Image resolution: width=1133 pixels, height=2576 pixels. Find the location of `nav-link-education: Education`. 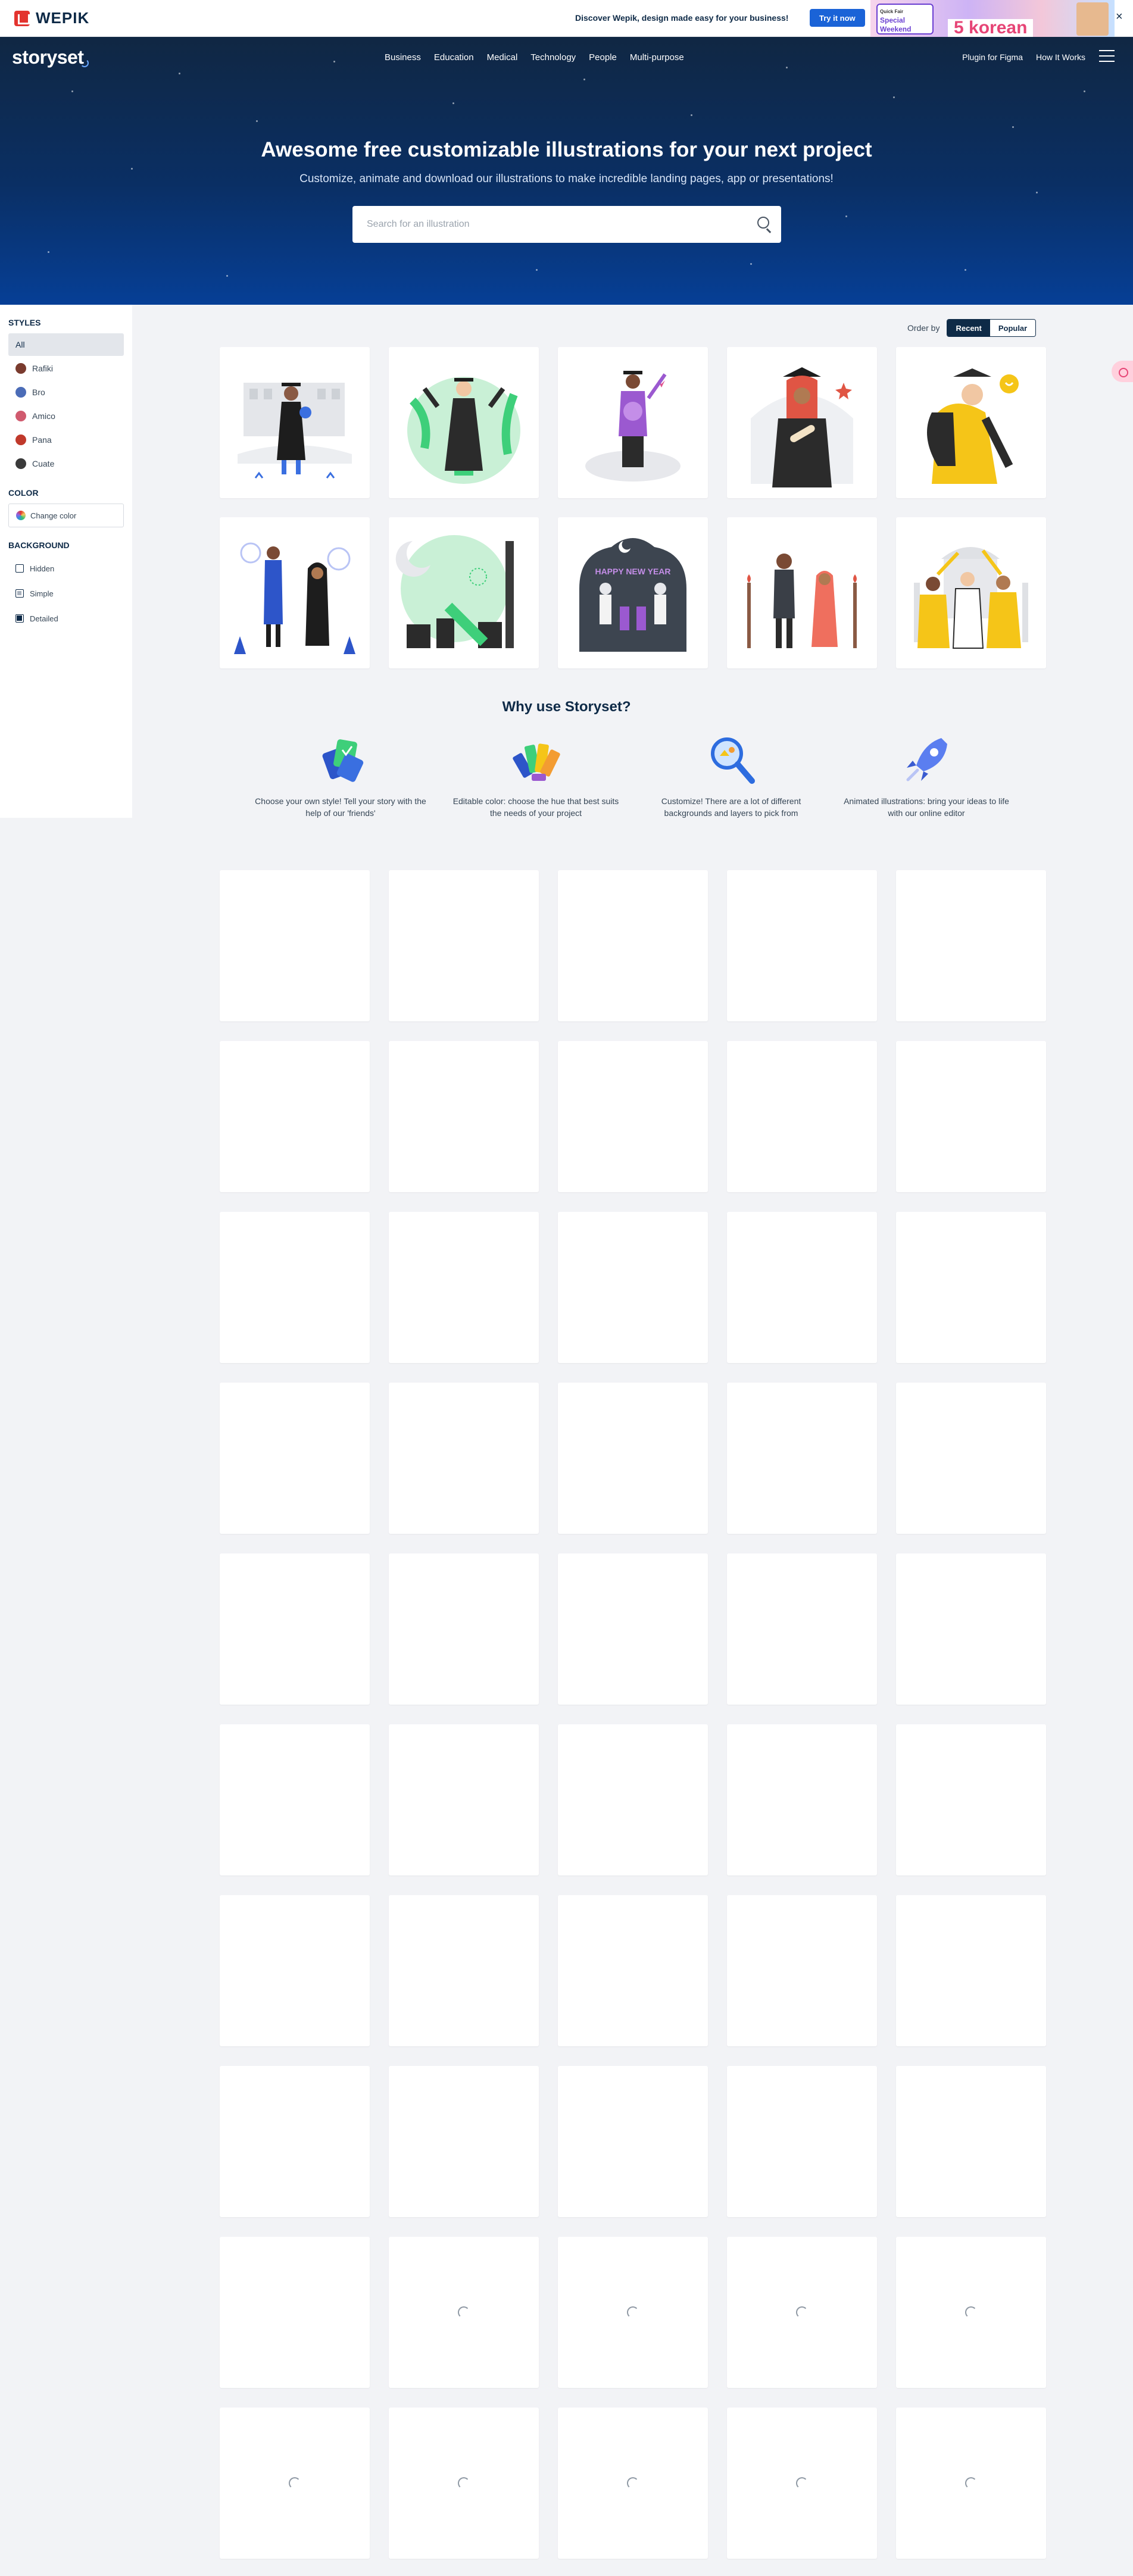

nav-link-education: Education is located at coordinates (454, 57).